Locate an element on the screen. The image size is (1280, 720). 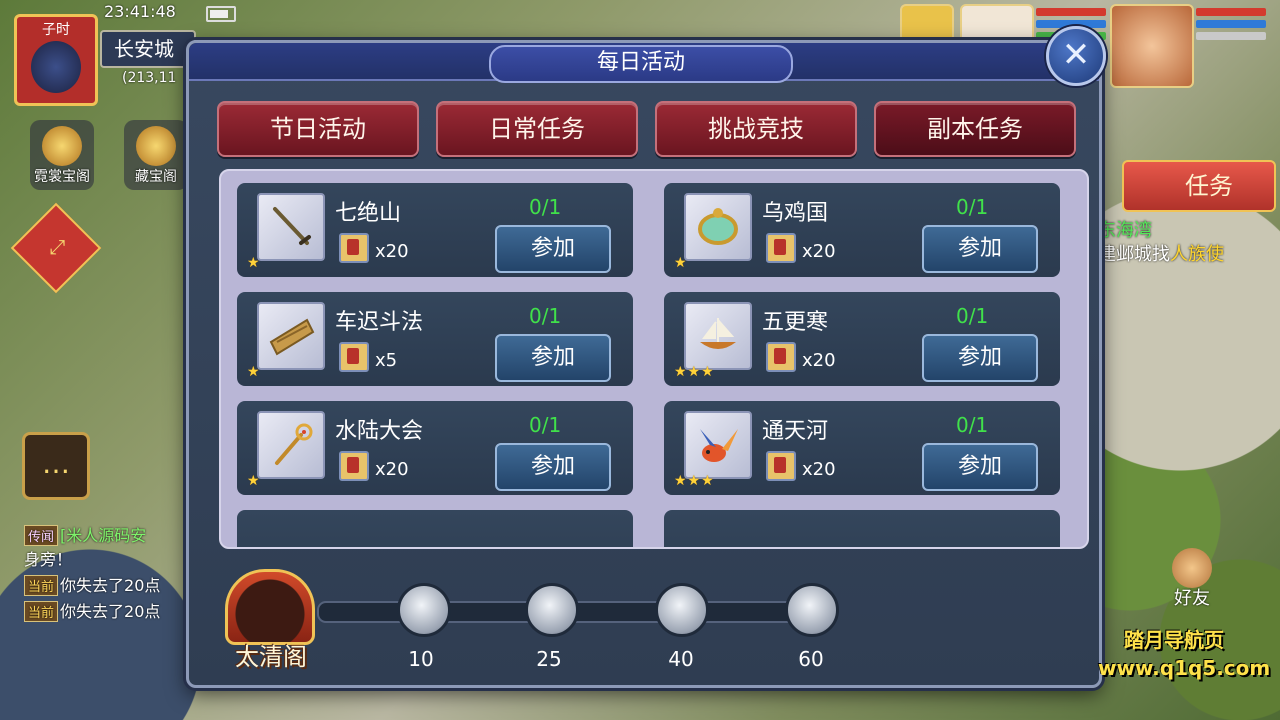
quest-description: 建邺城找人族使 is located at coordinates (1161, 253).